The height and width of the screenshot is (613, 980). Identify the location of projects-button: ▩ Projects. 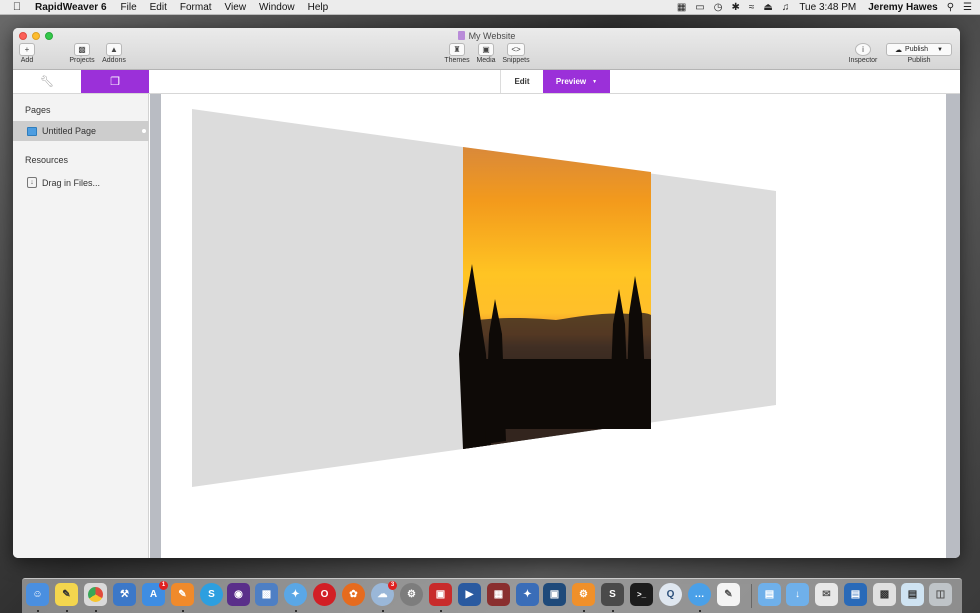
(82, 53).